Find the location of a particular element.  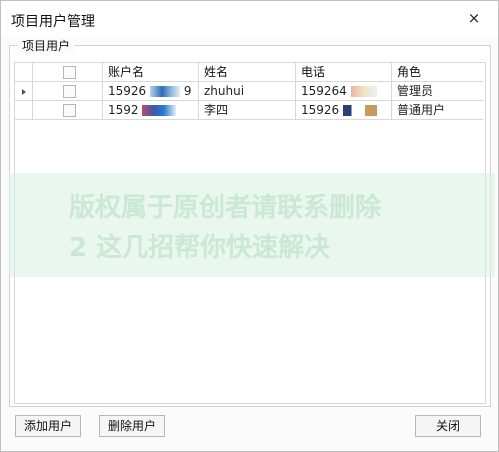

cell-phone: 159264 is located at coordinates (344, 91).